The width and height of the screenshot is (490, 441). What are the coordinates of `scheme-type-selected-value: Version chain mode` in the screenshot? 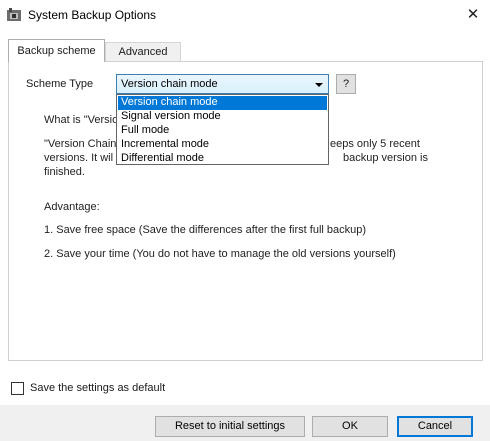 It's located at (169, 84).